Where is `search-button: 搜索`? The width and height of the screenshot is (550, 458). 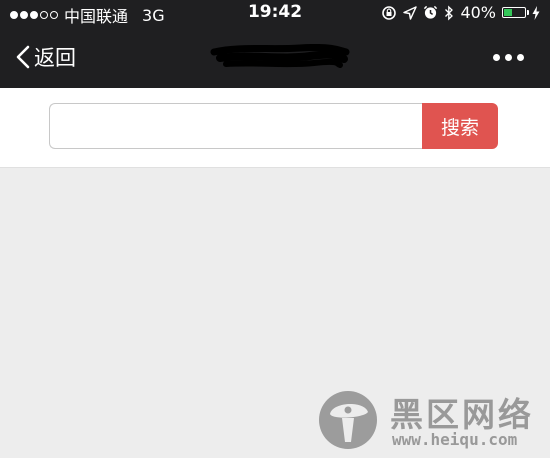 search-button: 搜索 is located at coordinates (460, 126).